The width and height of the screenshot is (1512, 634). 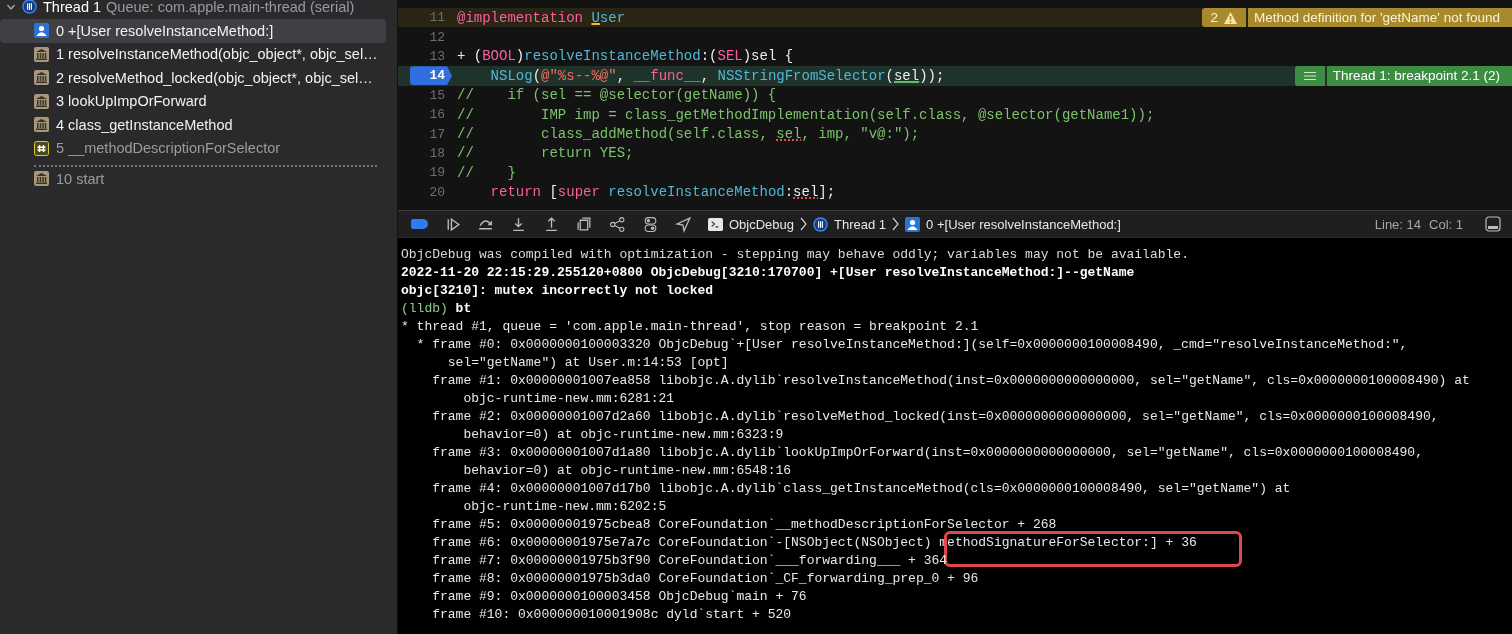 What do you see at coordinates (437, 95) in the screenshot?
I see `line-number: 15` at bounding box center [437, 95].